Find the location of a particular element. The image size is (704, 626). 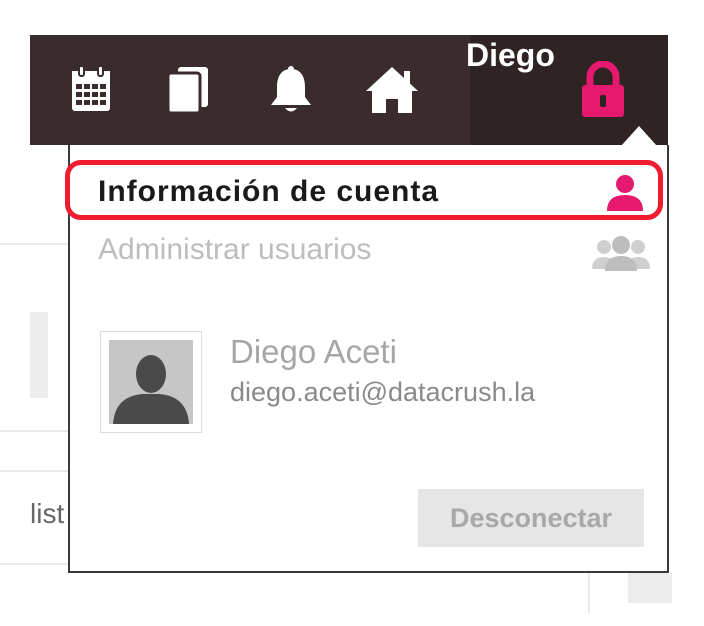

profile-email: diego.aceti@datacrush.la is located at coordinates (383, 392).